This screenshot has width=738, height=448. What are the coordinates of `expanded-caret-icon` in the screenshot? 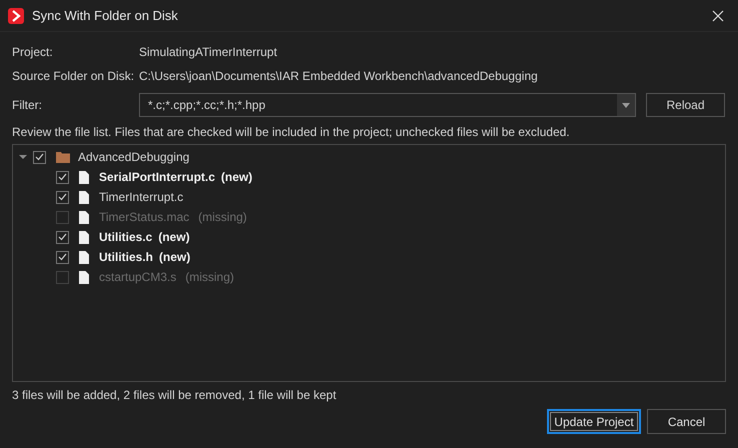 It's located at (23, 157).